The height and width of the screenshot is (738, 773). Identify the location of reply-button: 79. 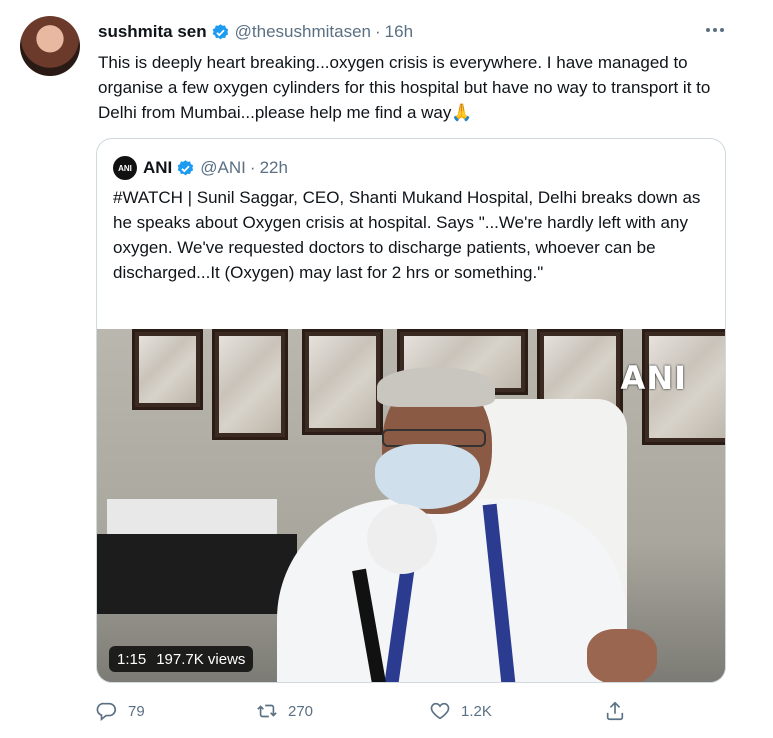
(120, 711).